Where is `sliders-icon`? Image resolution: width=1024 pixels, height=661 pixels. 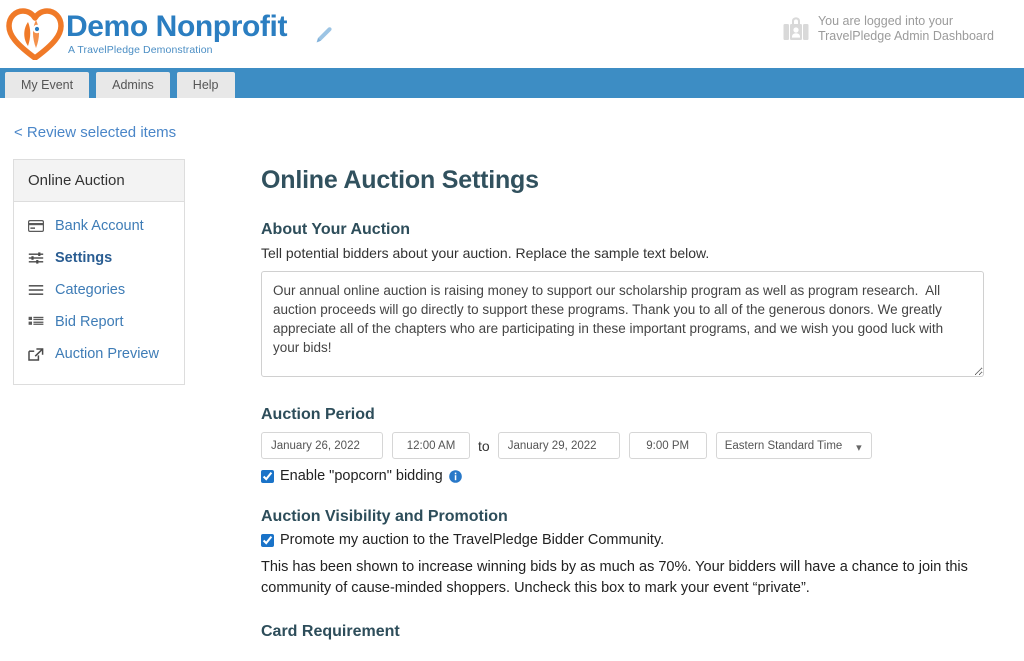 sliders-icon is located at coordinates (37, 258).